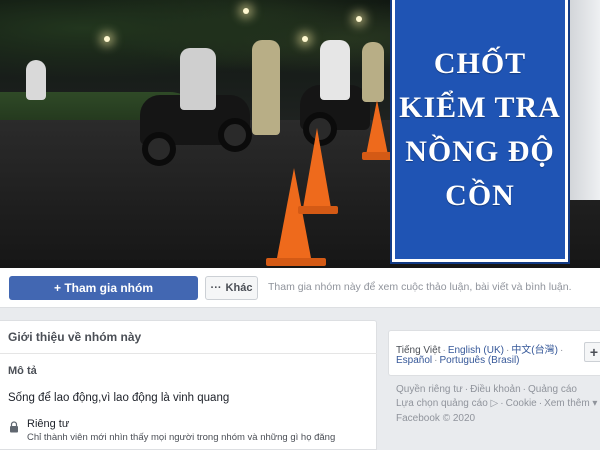 The image size is (600, 450). I want to click on join-group-button: + Tham gia nhóm, so click(103, 288).